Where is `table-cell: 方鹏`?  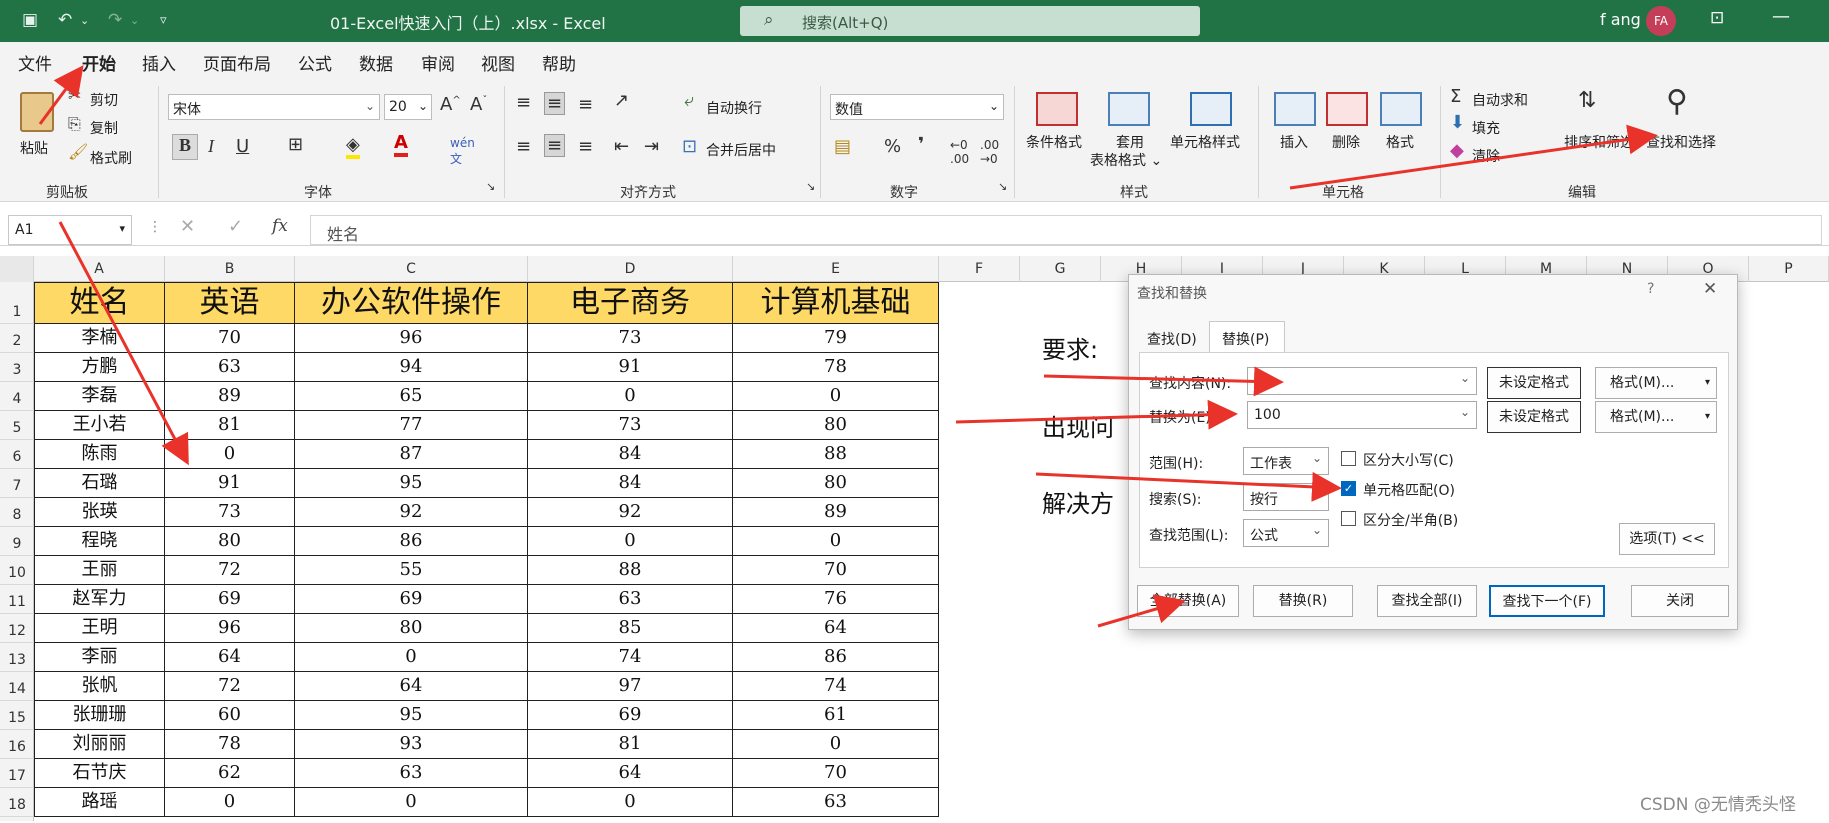
table-cell: 方鹏 is located at coordinates (99, 367).